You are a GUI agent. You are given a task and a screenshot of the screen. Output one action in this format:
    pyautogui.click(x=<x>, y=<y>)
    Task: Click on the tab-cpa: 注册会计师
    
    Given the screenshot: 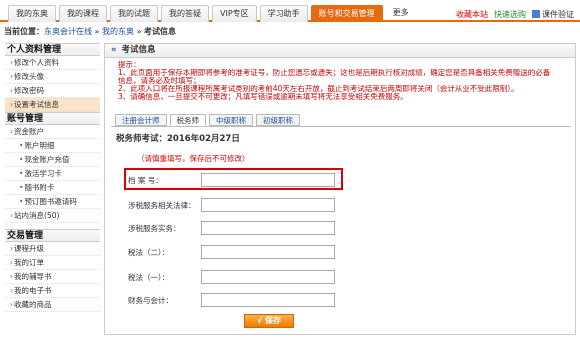 What is the action you would take?
    pyautogui.click(x=141, y=120)
    